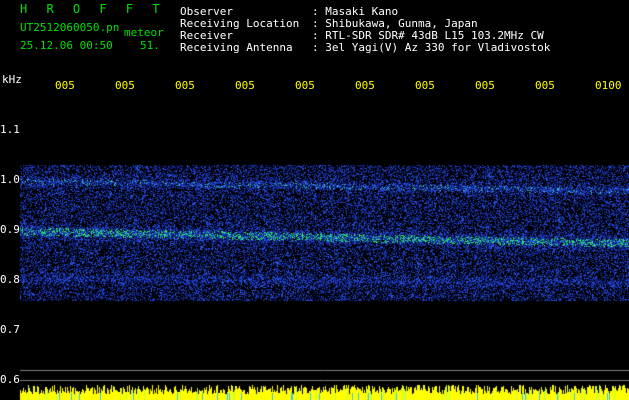 The image size is (629, 400). Describe the element at coordinates (70, 27) in the screenshot. I see `filename-label: UT2512060050.pn` at that location.